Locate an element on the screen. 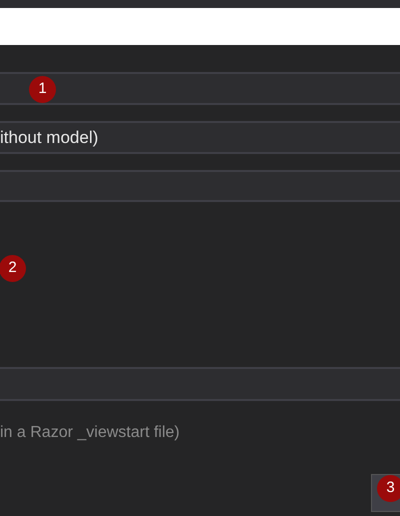 This screenshot has width=400, height=516. dropdown-field is located at coordinates (200, 186).